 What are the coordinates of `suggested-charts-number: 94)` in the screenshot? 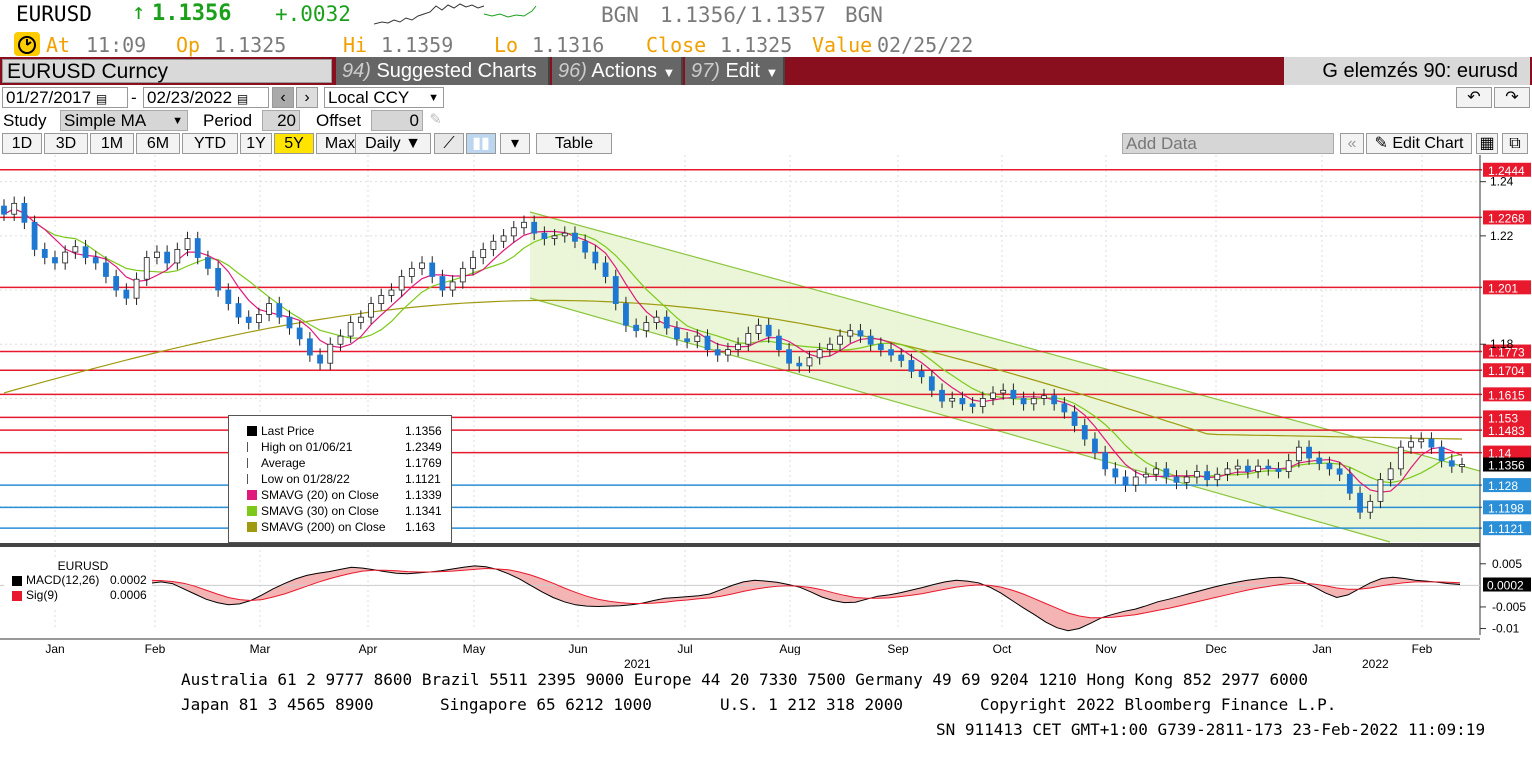 It's located at (356, 71).